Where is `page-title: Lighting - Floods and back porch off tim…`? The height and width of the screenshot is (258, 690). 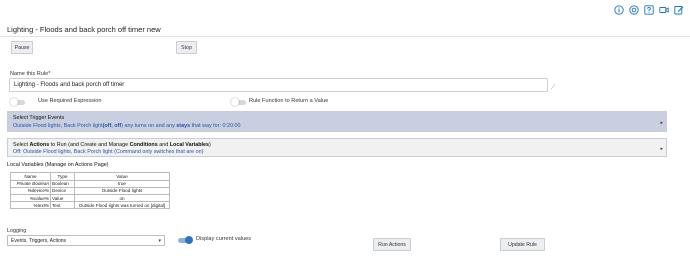
page-title: Lighting - Floods and back porch off tim… is located at coordinates (84, 29).